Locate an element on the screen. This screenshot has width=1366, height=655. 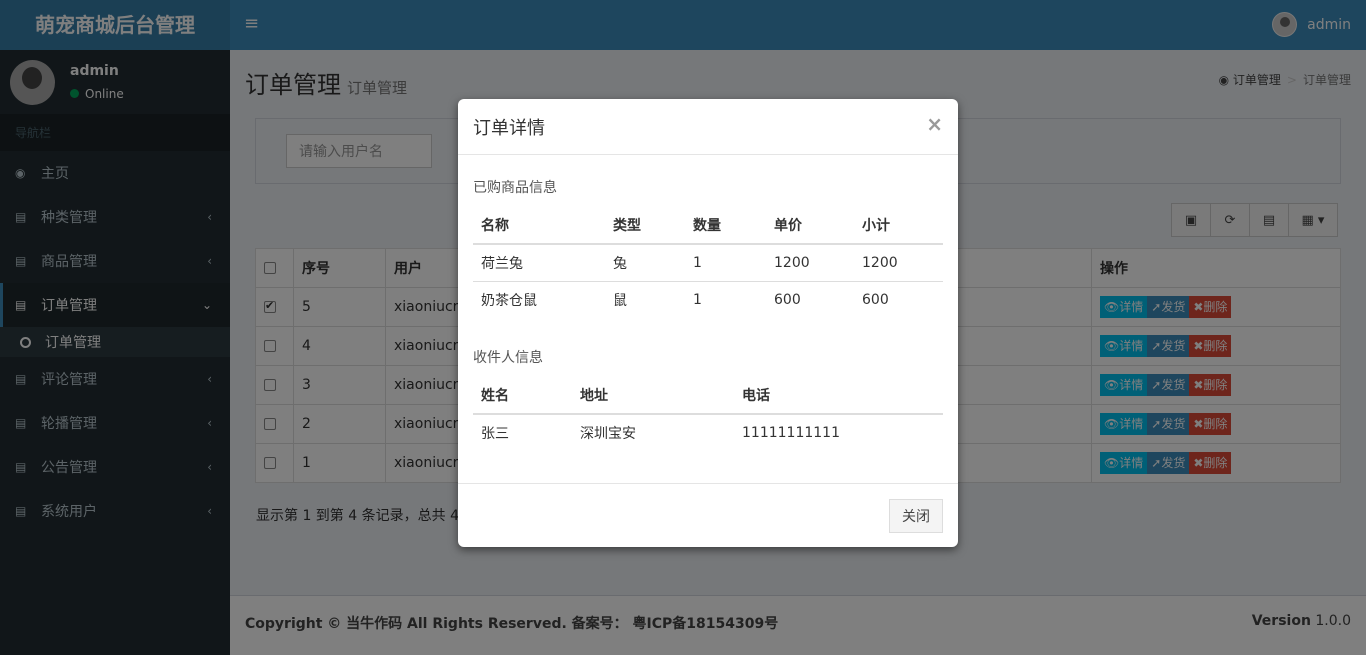
table-row: 荷兰兔兔 1 1200 1200 is located at coordinates (708, 262).